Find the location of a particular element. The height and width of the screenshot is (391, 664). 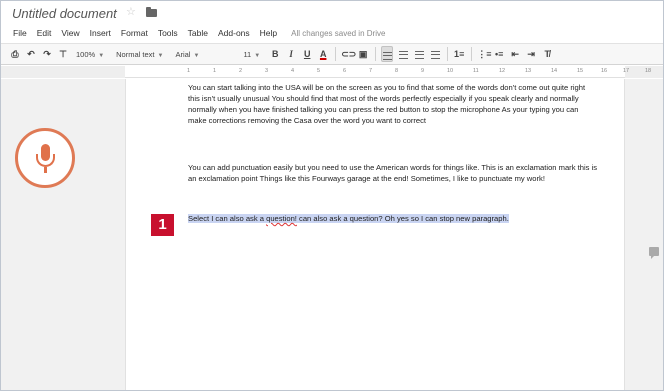

misspelled-word: question! is located at coordinates (281, 218).